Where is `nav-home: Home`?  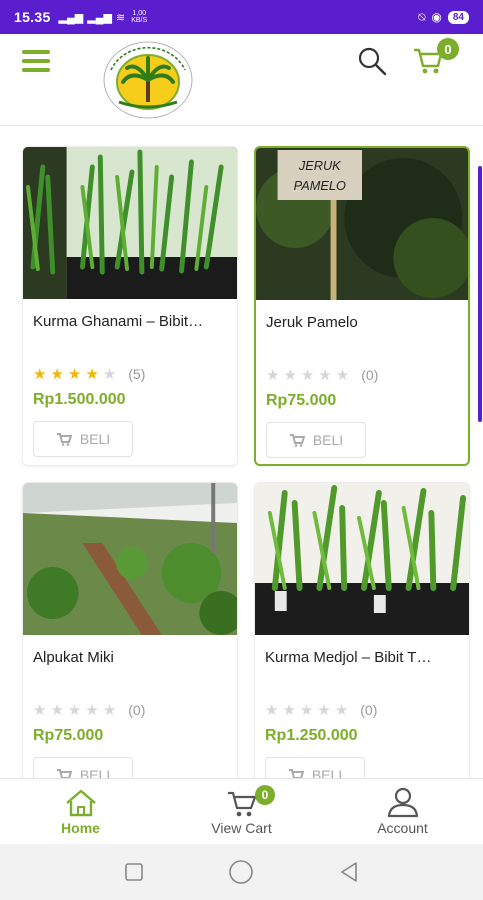
nav-home: Home is located at coordinates (80, 811).